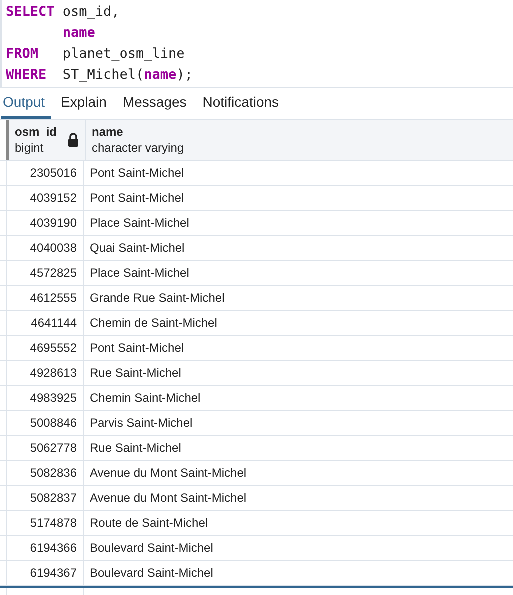 The height and width of the screenshot is (595, 513). I want to click on tab: Messages, so click(156, 103).